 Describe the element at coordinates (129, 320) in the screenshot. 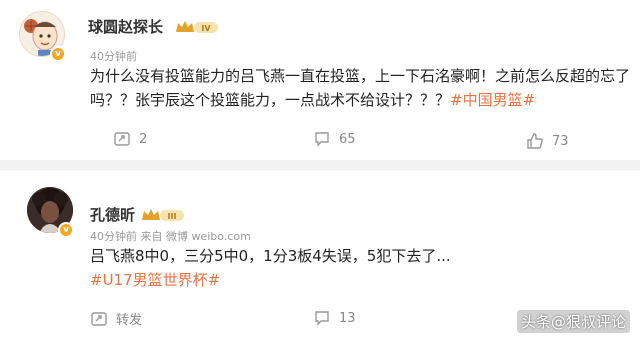

I see `repost-label: 转发` at that location.